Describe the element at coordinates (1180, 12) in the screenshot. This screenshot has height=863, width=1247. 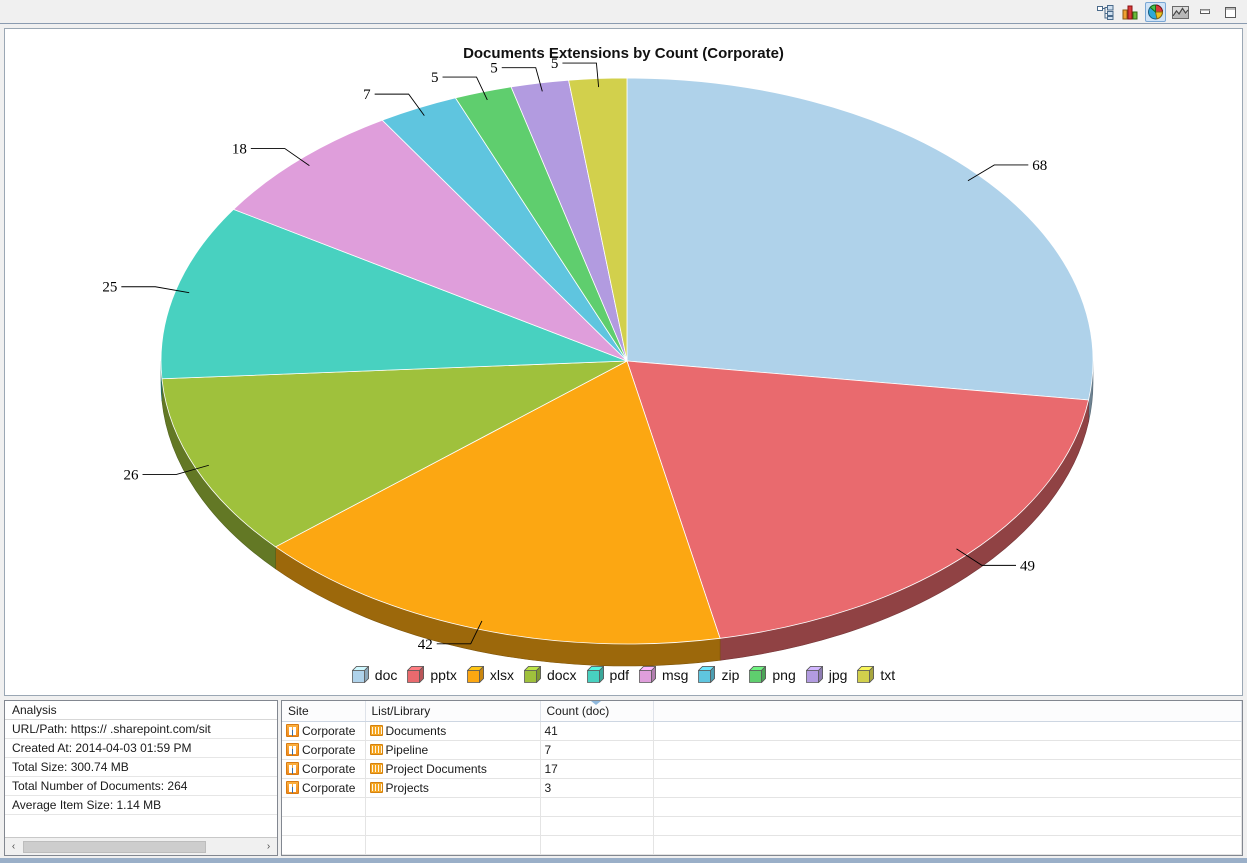
I see `line-chart-icon` at that location.